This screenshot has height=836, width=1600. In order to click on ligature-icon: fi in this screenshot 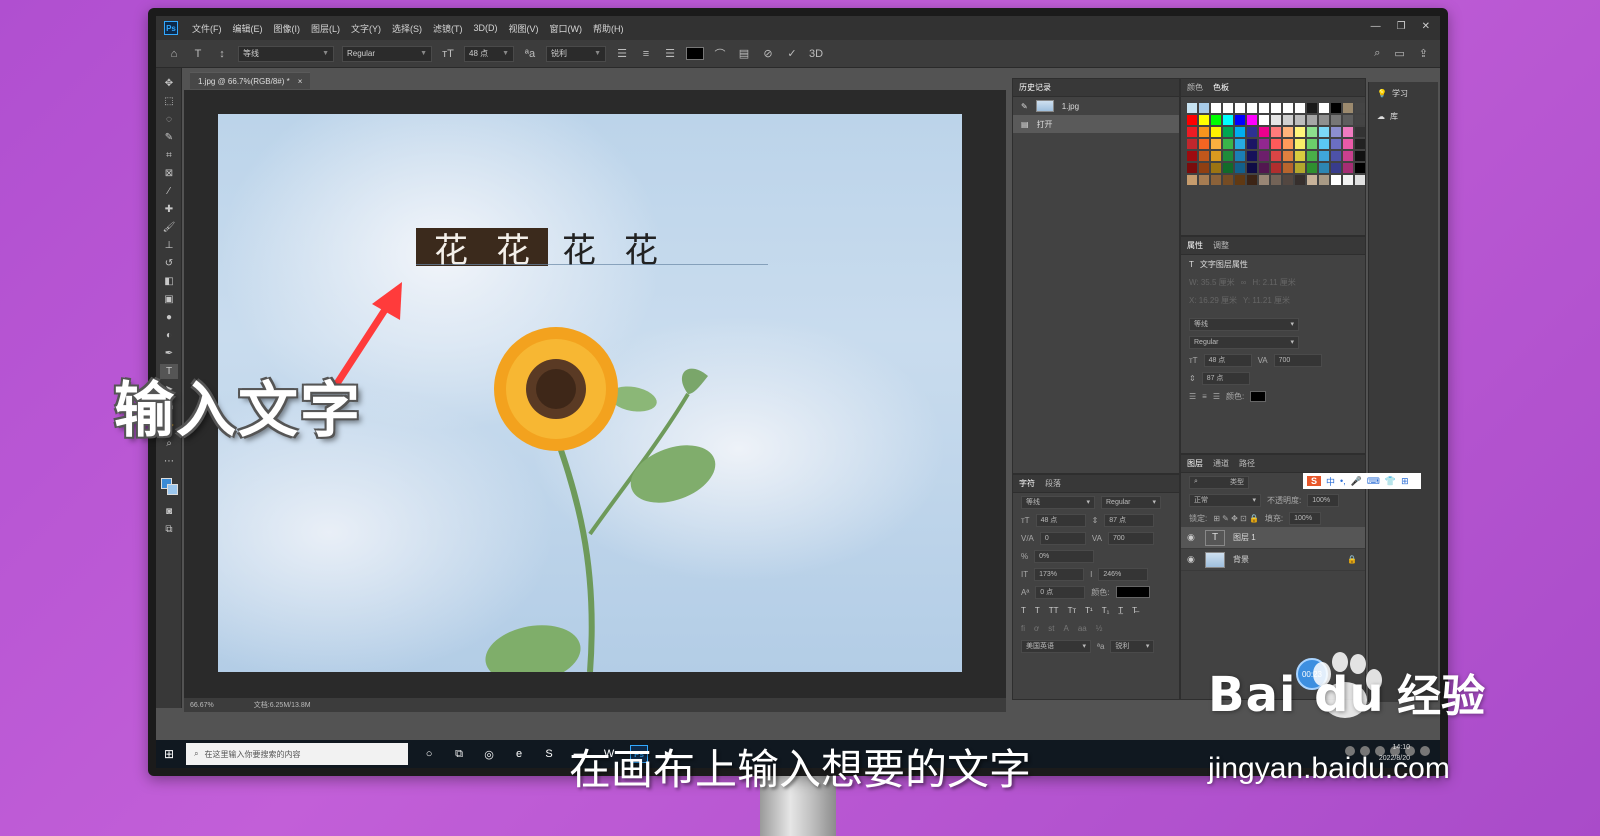, I will do `click(1023, 628)`.